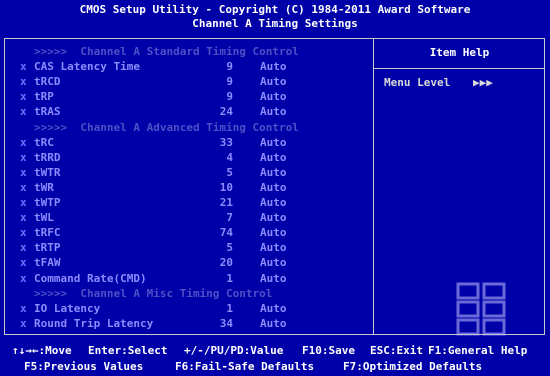 The height and width of the screenshot is (376, 550). I want to click on key-hint-select: Enter:Select, so click(128, 350).